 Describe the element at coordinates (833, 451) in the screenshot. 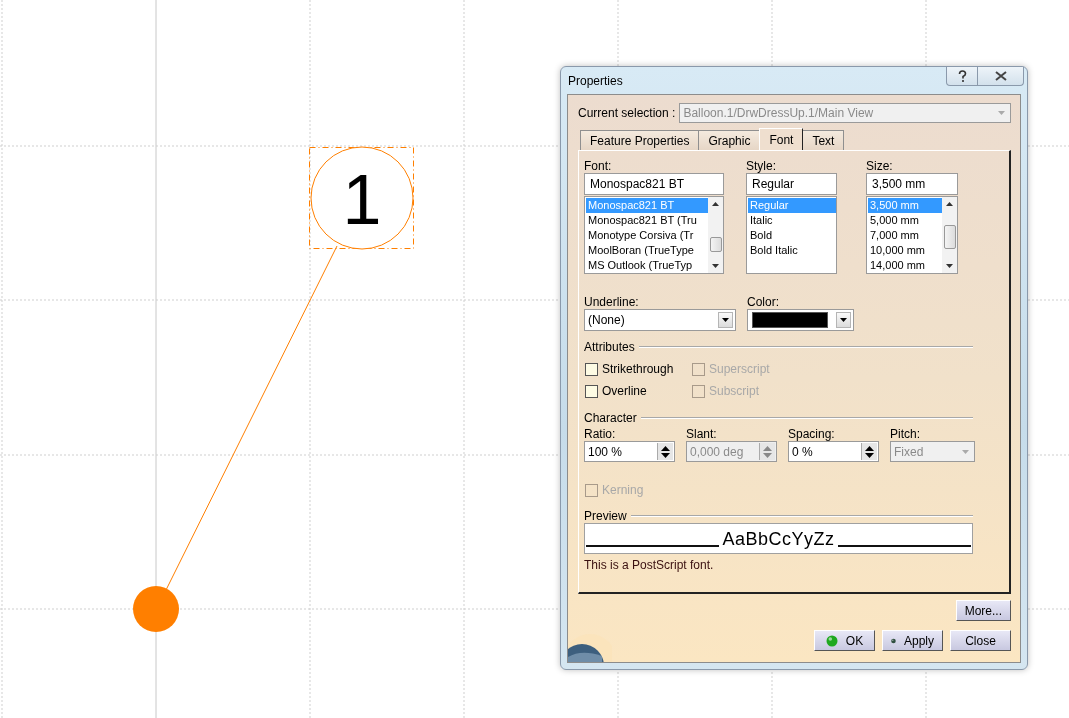

I see `spinner-field: 0 %` at that location.